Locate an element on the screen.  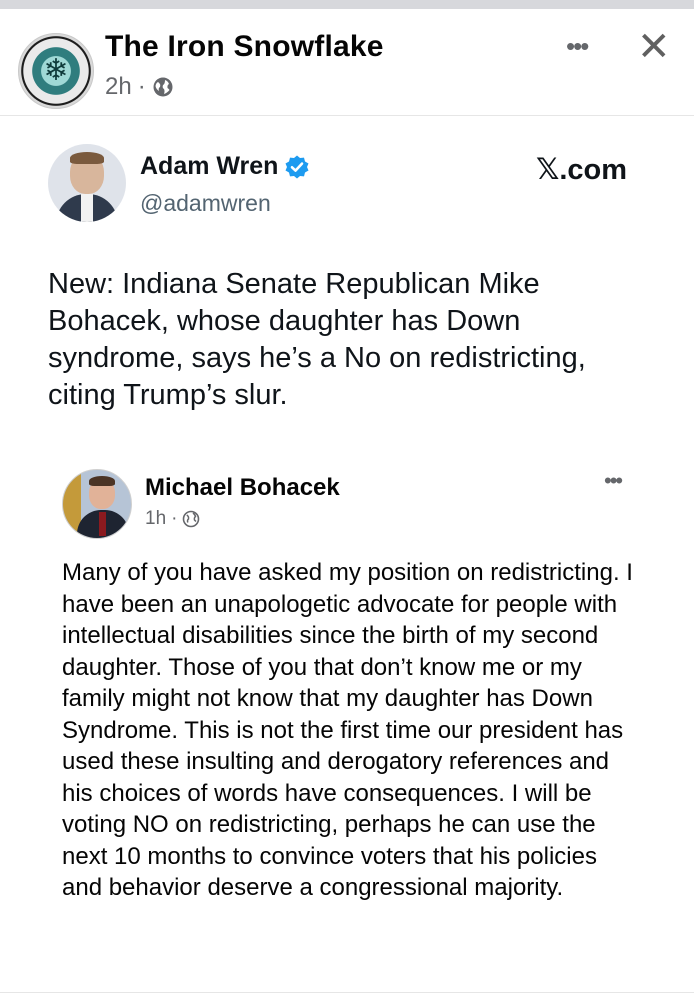
bottom-divider is located at coordinates (347, 992).